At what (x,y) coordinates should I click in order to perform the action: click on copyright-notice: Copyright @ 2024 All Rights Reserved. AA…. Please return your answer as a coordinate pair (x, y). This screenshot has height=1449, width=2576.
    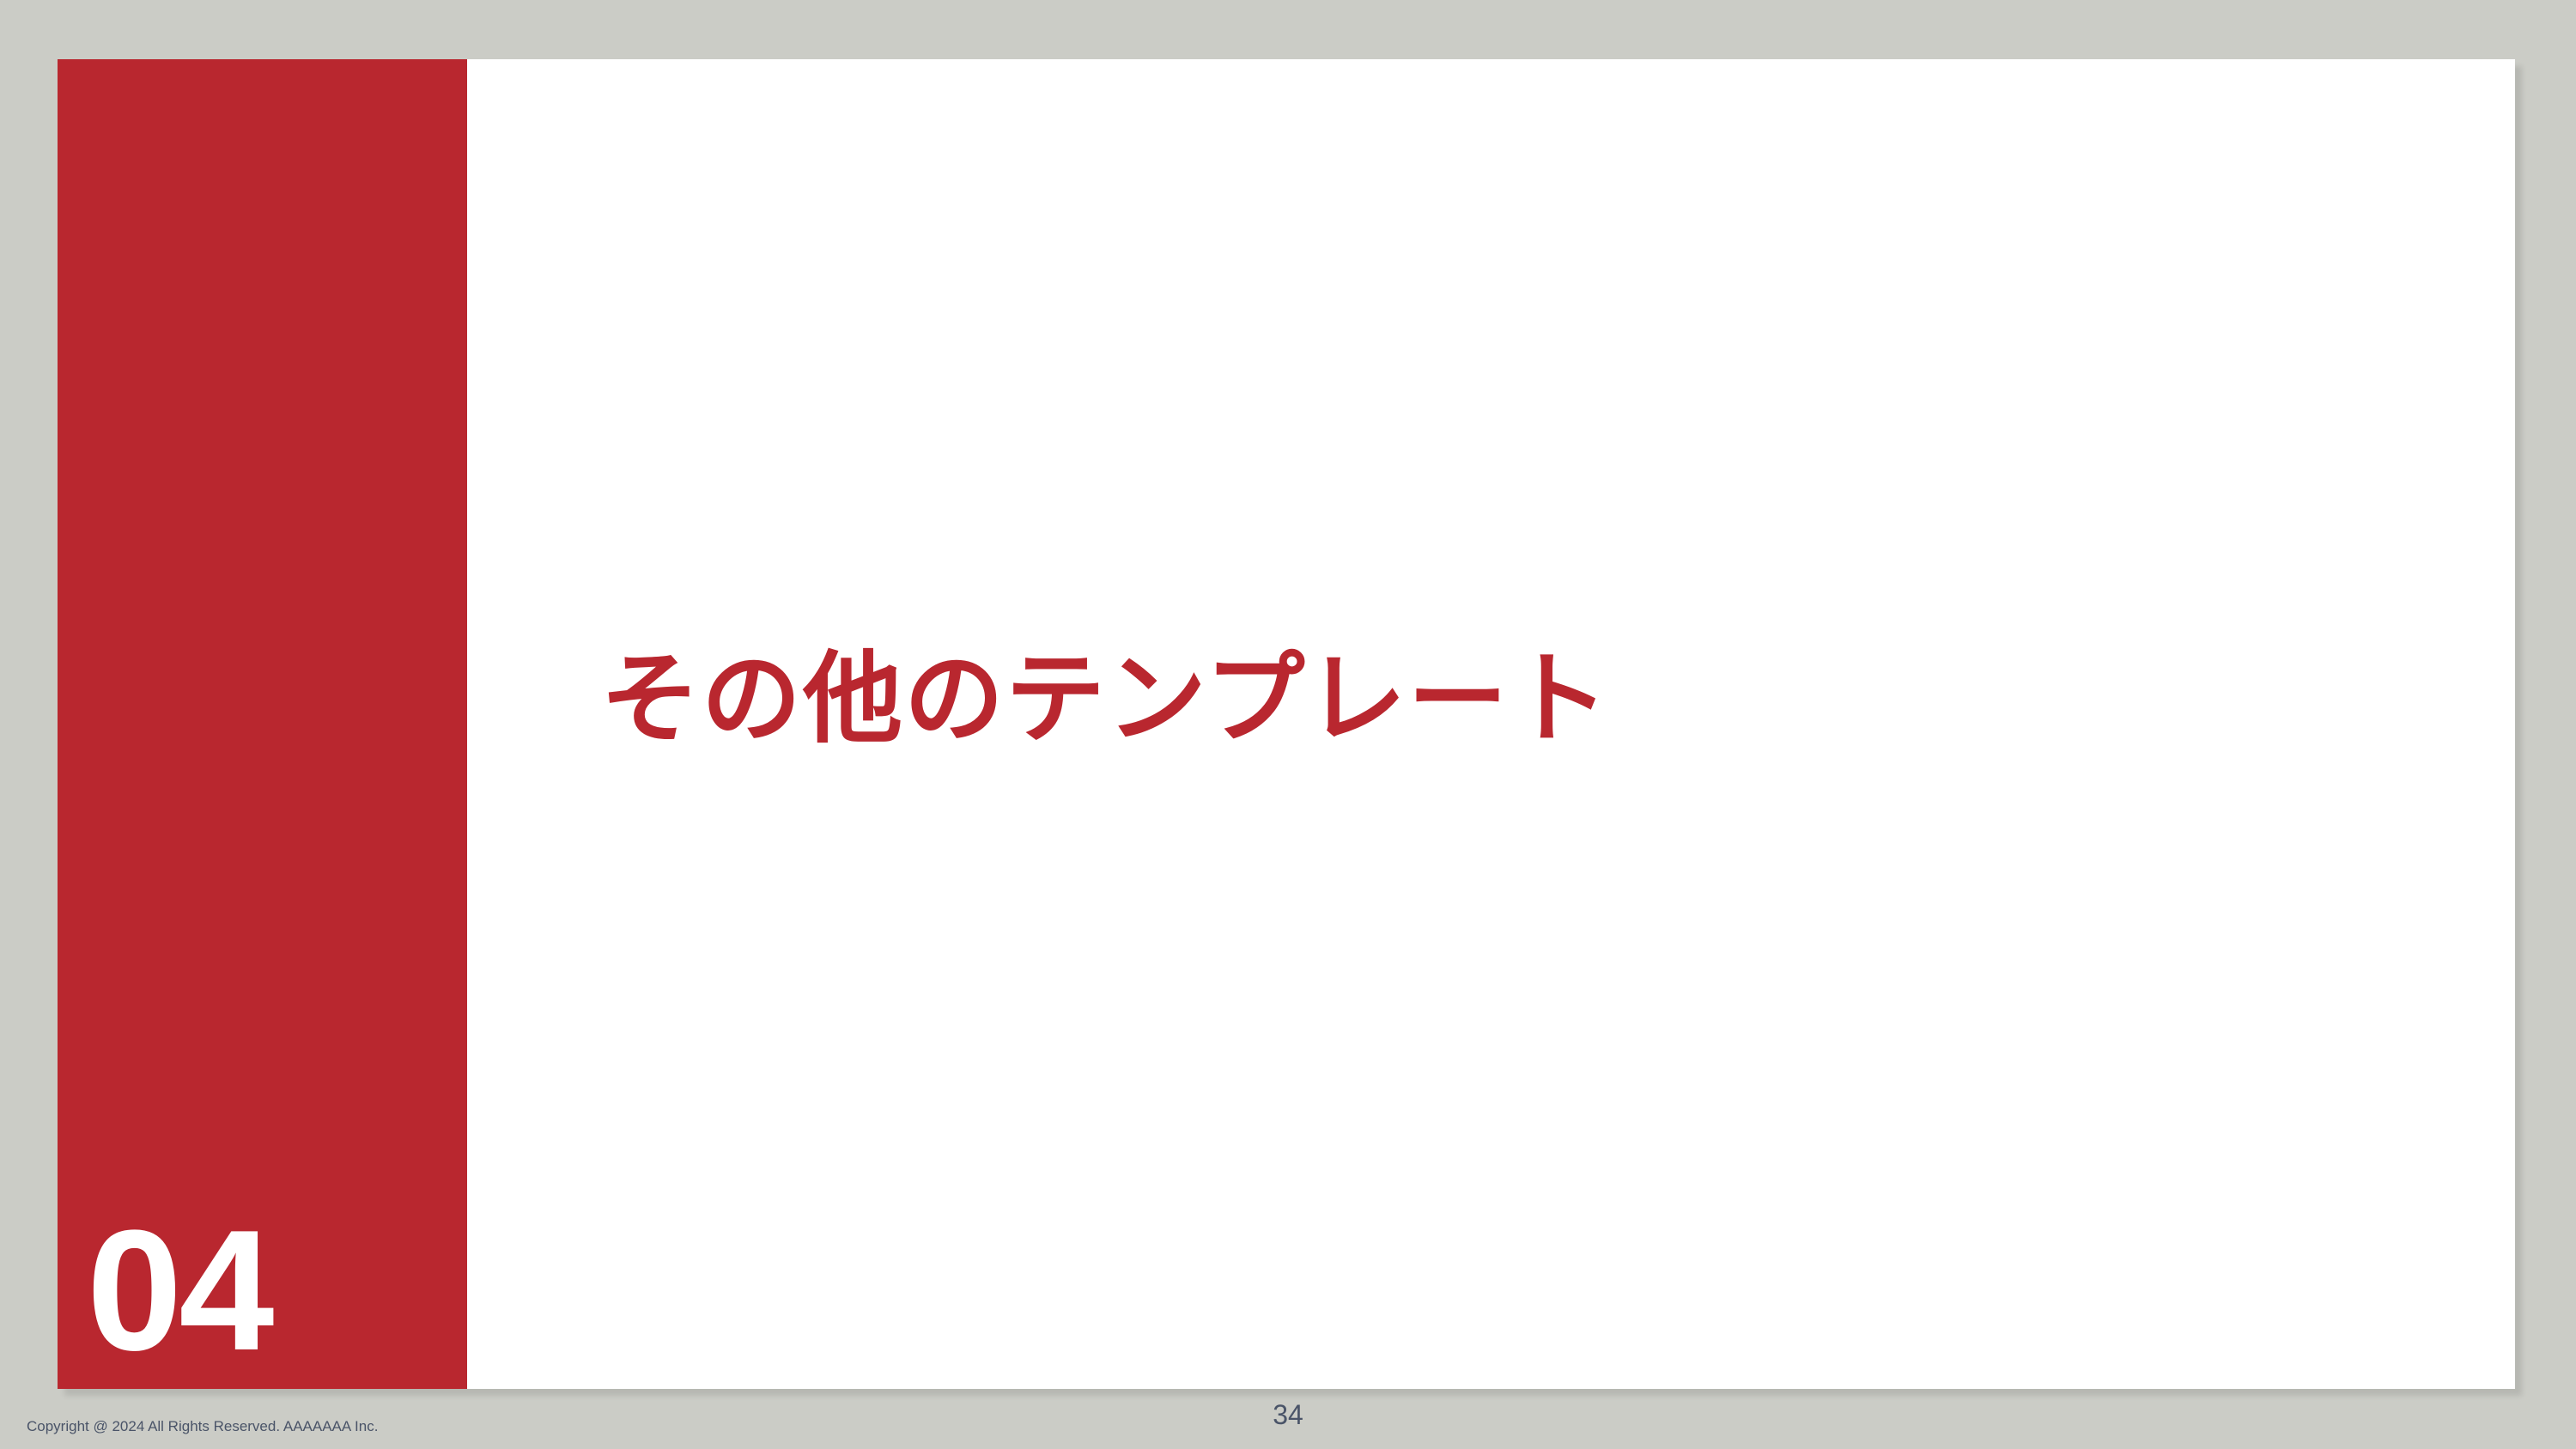
    Looking at the image, I should click on (203, 1426).